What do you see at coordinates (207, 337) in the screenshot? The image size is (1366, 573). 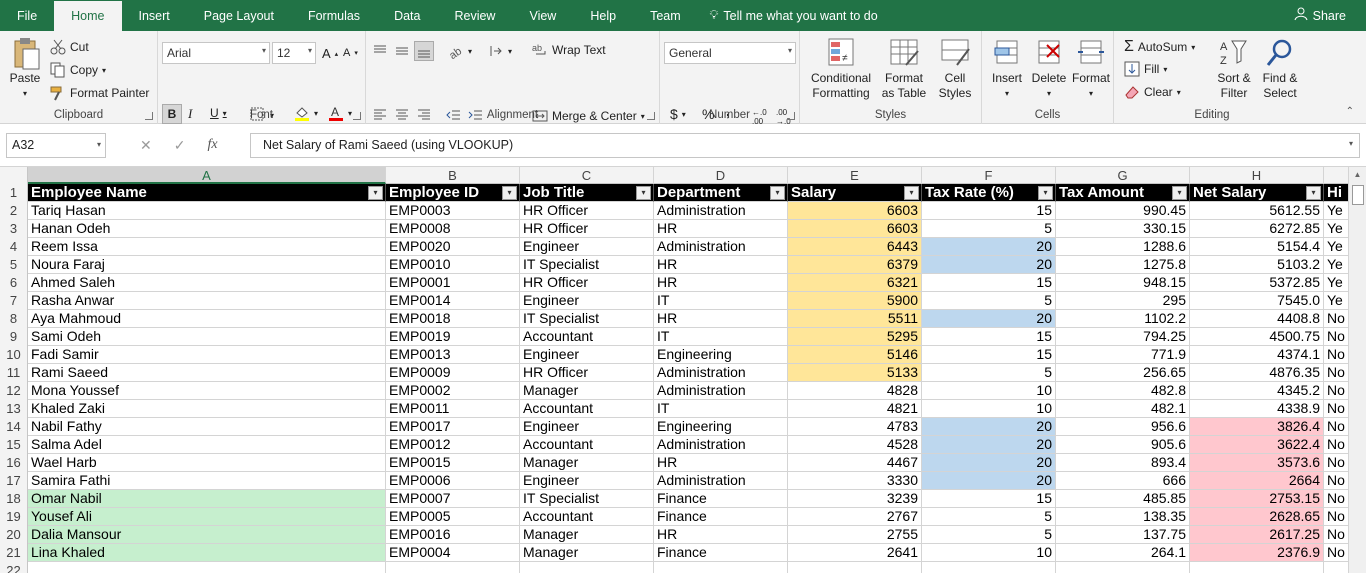 I see `table-cell: Sami Odeh` at bounding box center [207, 337].